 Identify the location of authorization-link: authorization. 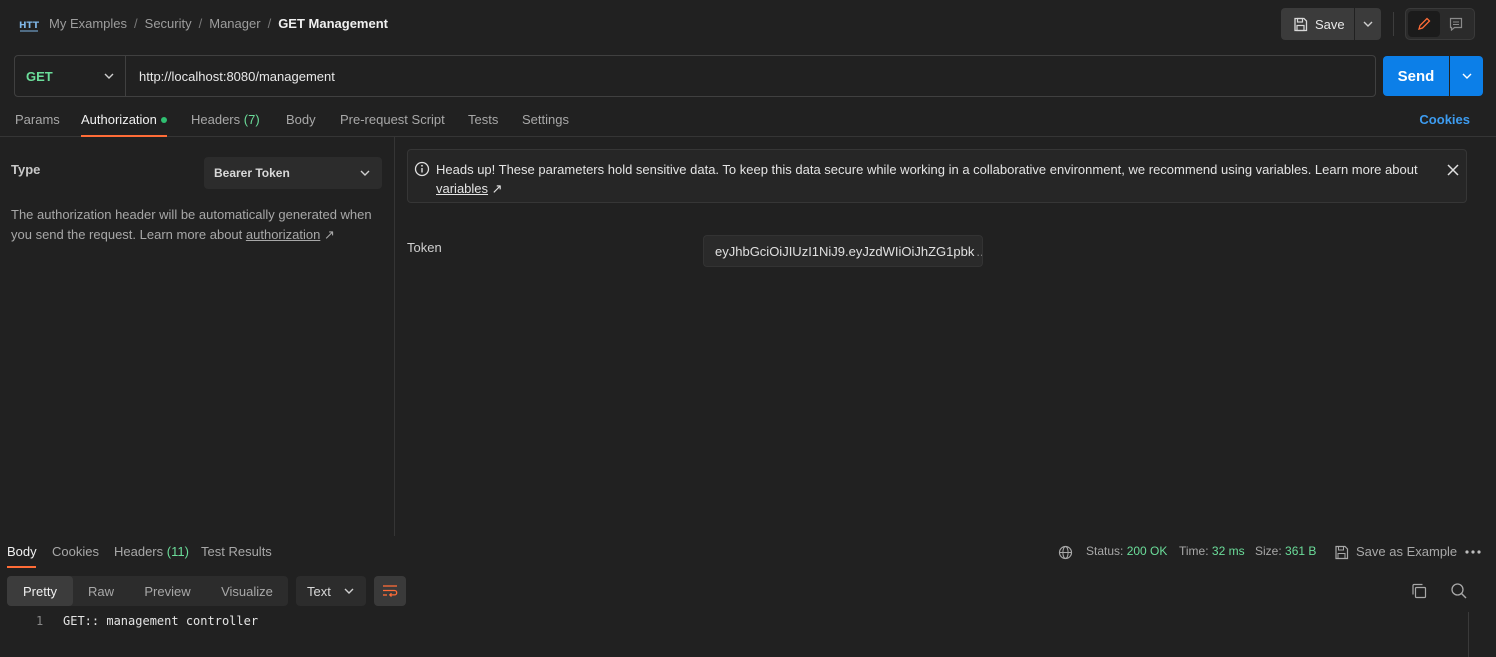
(283, 234).